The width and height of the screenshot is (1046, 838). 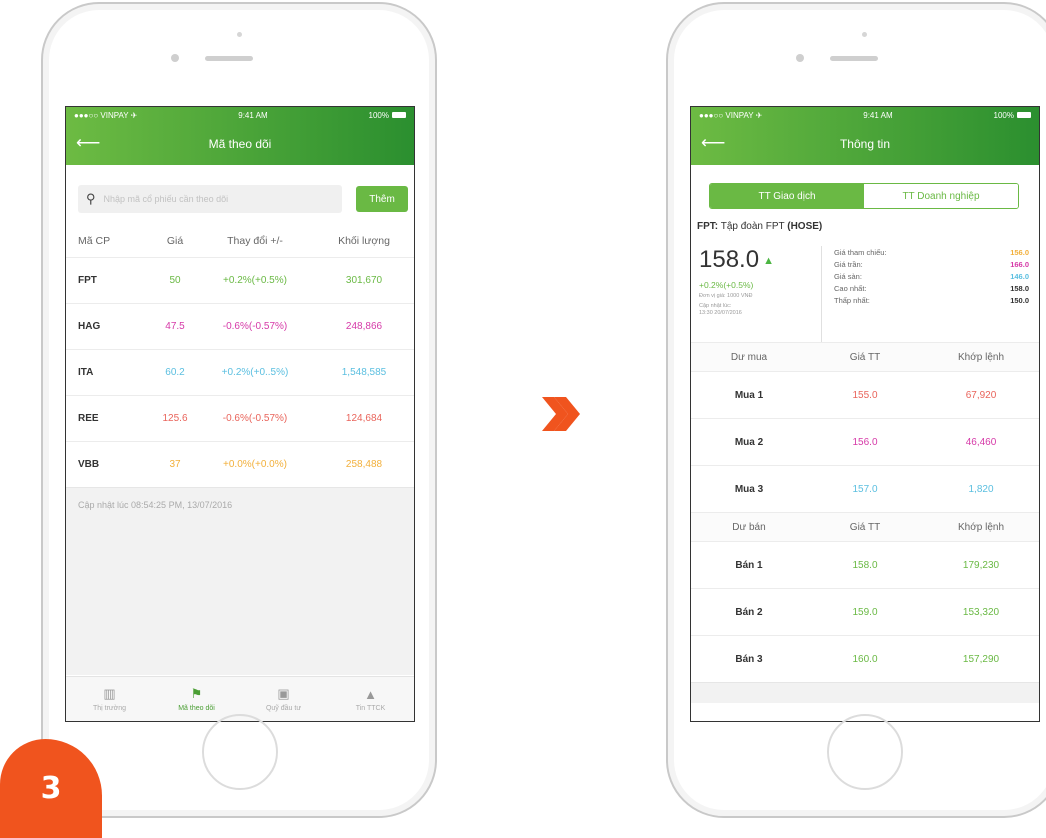 What do you see at coordinates (865, 692) in the screenshot?
I see `bottom-spacer` at bounding box center [865, 692].